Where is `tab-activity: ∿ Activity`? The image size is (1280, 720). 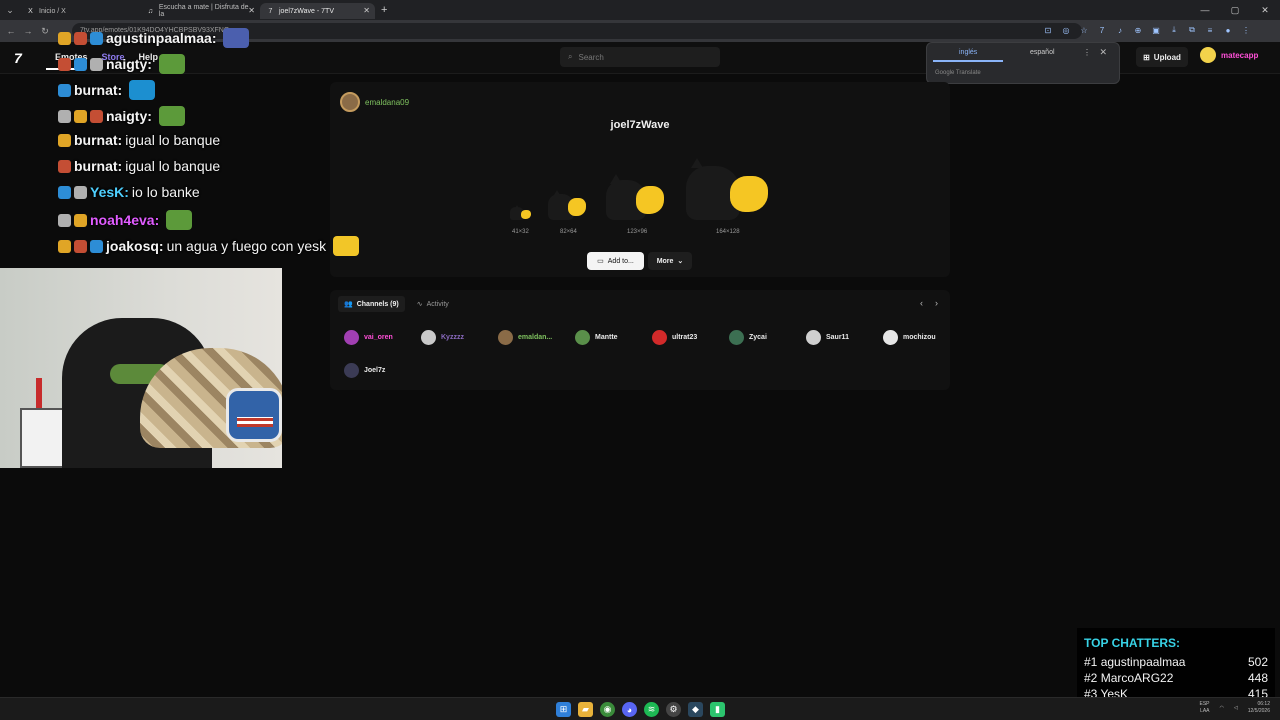
tab-activity: ∿ Activity is located at coordinates (433, 304).